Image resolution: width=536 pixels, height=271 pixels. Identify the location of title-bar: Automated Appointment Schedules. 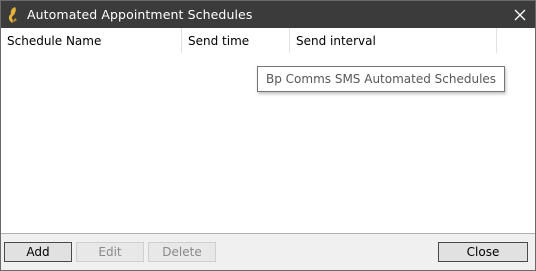
(268, 14).